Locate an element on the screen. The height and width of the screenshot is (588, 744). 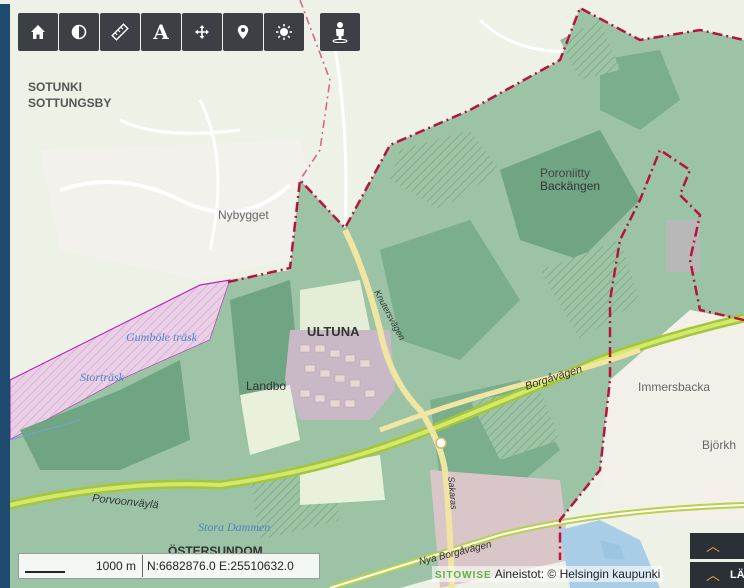
place-label-ultuna: ULTUNA is located at coordinates (333, 331).